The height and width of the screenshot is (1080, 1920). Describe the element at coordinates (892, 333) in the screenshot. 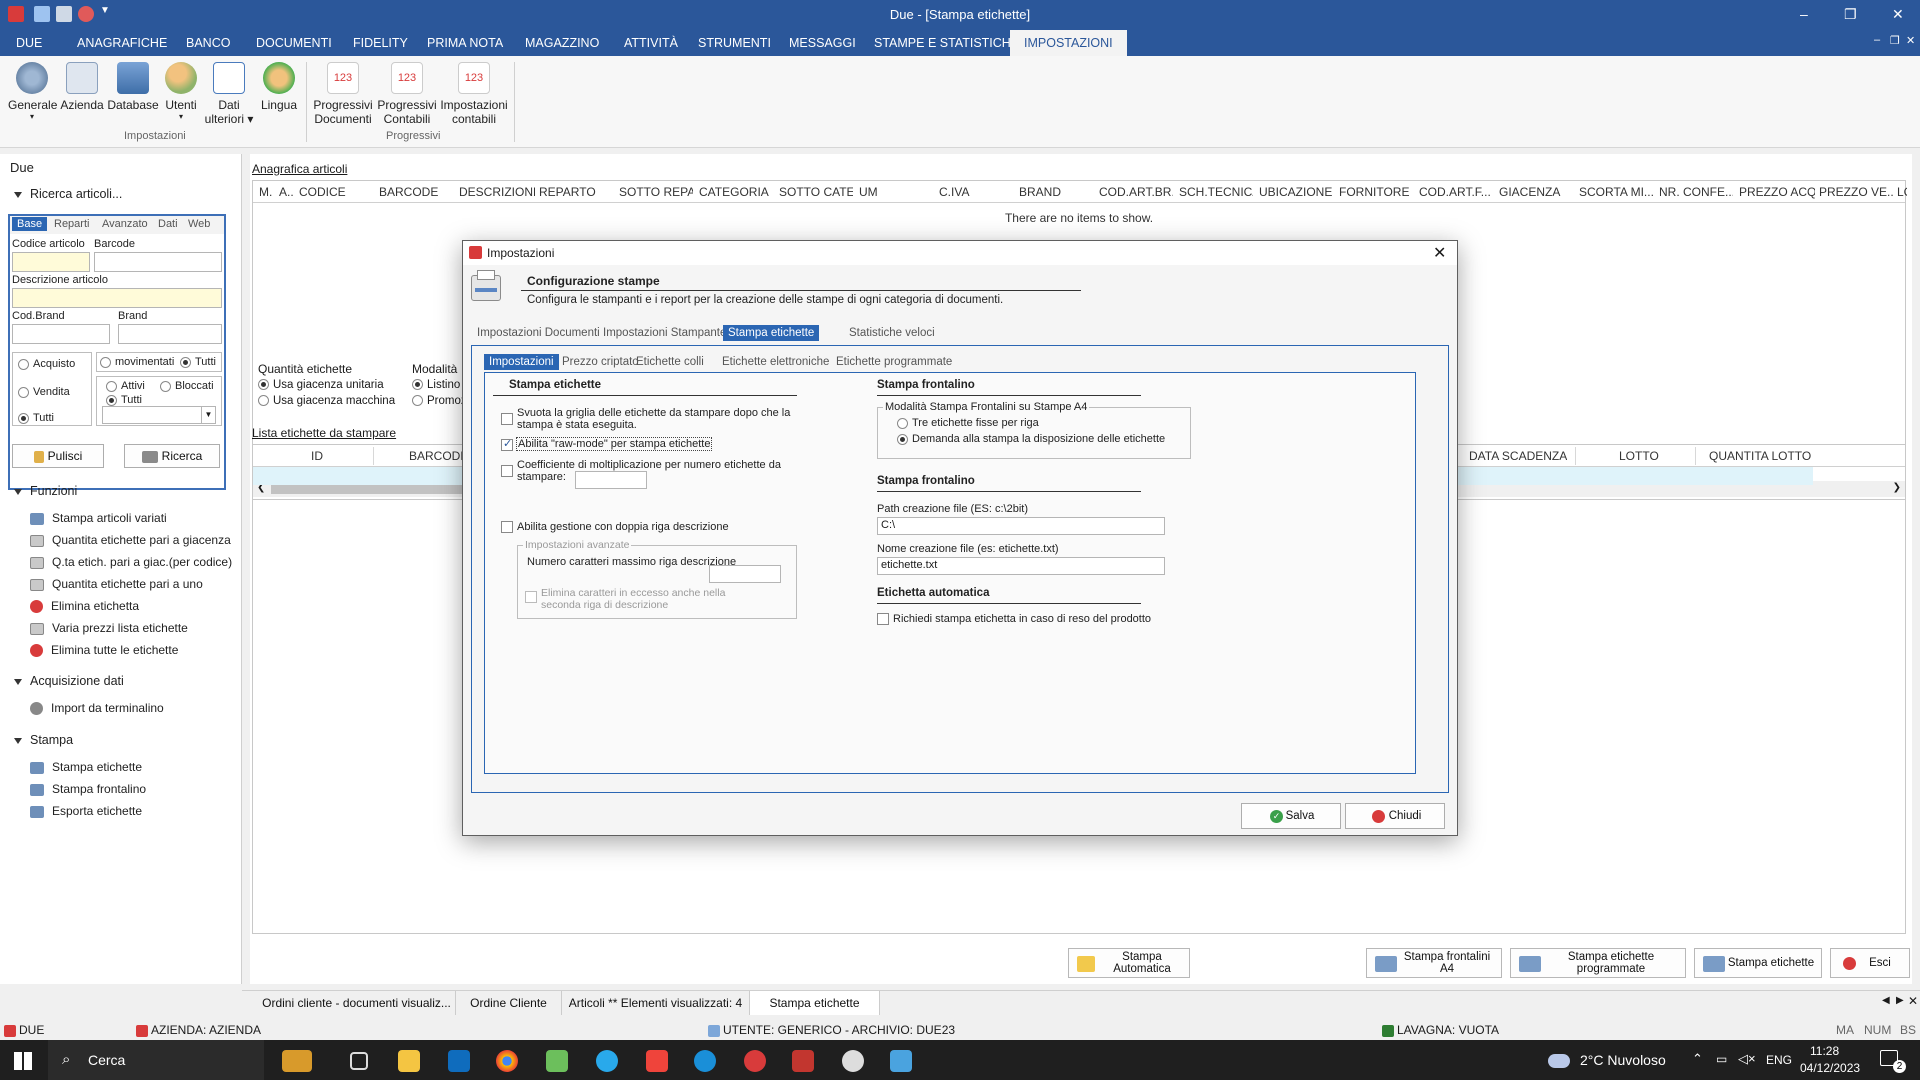

I see `tab-statistiche-veloci: Statistiche veloci` at that location.